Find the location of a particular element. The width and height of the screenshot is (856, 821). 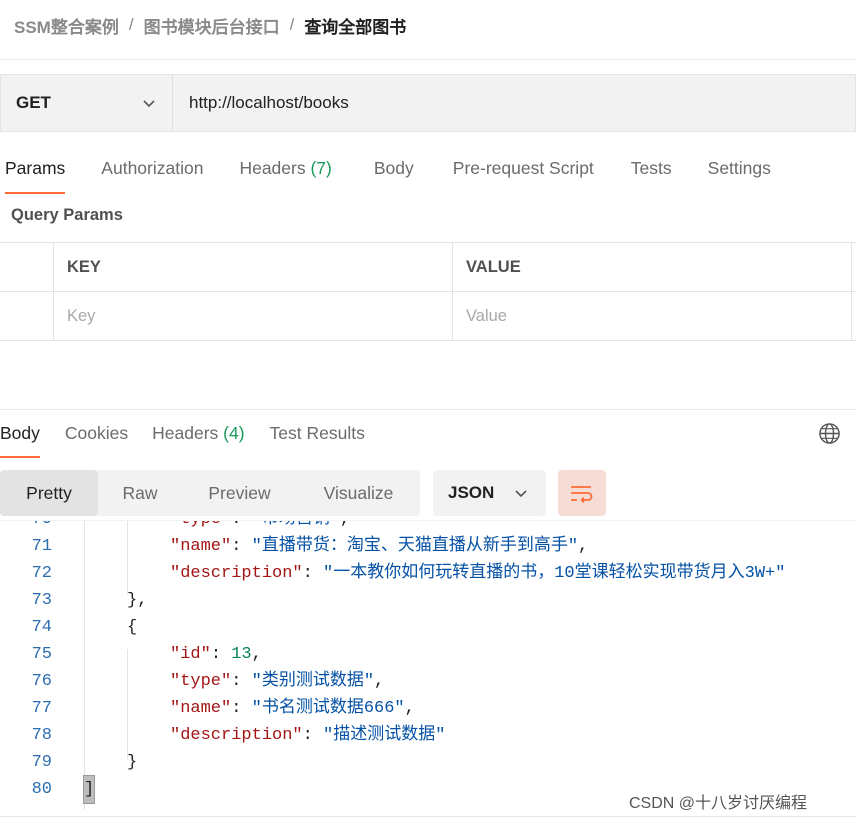

response-divider is located at coordinates (428, 409).